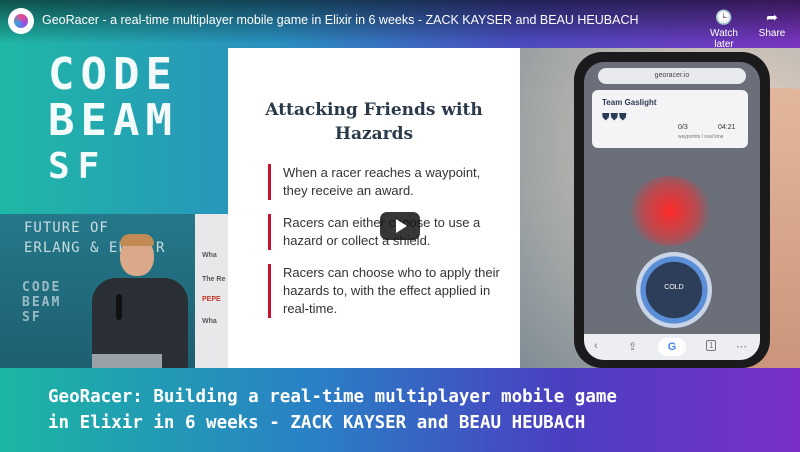 The height and width of the screenshot is (452, 800). Describe the element at coordinates (137, 240) in the screenshot. I see `speaker-hair` at that location.